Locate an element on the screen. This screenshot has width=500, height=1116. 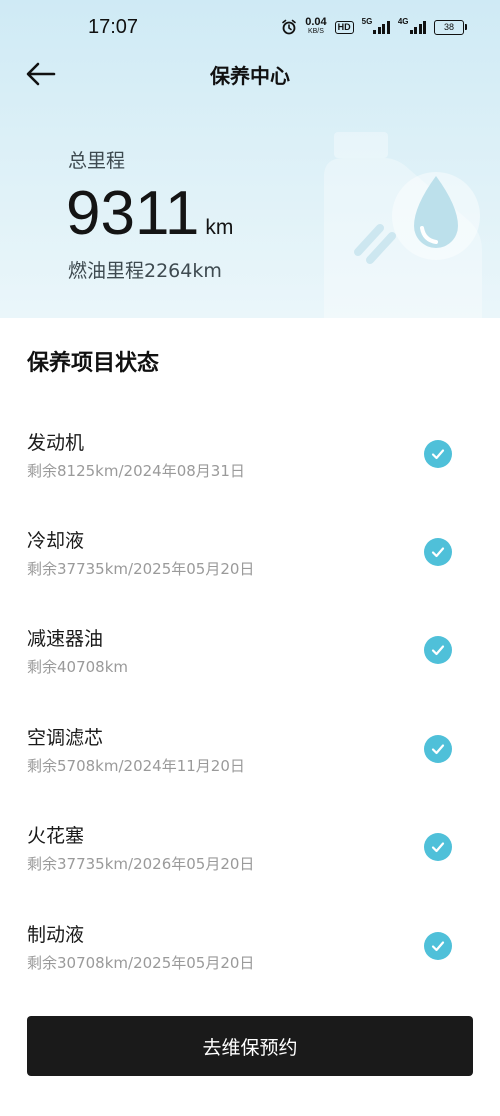
total-mileage-unit: km is located at coordinates (219, 227).